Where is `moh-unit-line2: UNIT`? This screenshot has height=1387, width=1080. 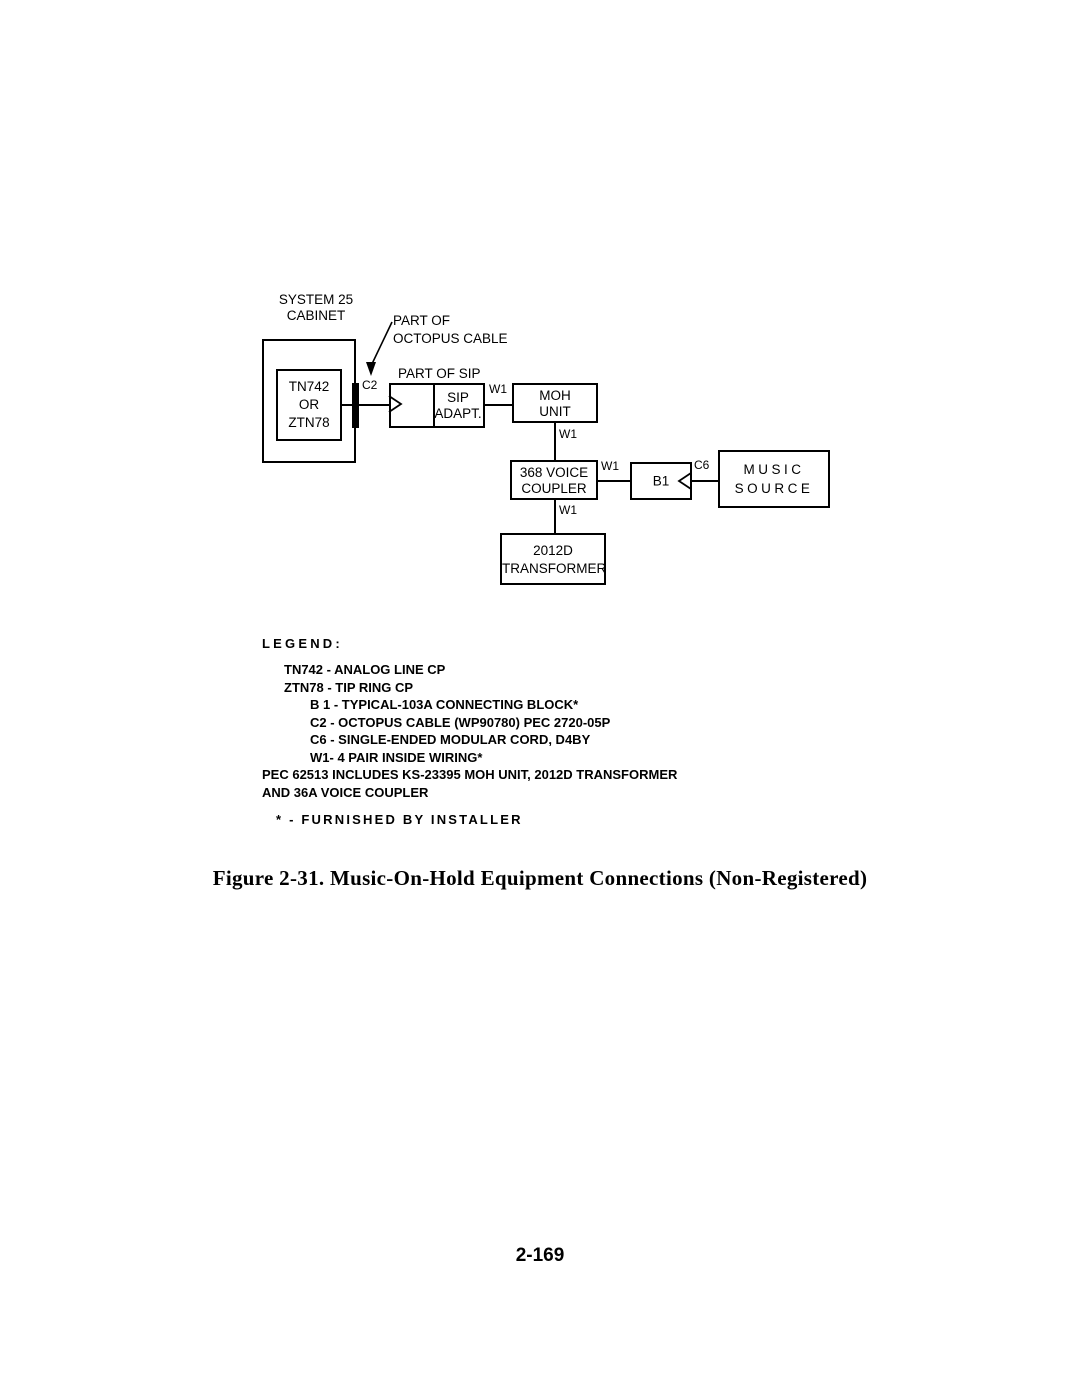
moh-unit-line2: UNIT is located at coordinates (555, 411).